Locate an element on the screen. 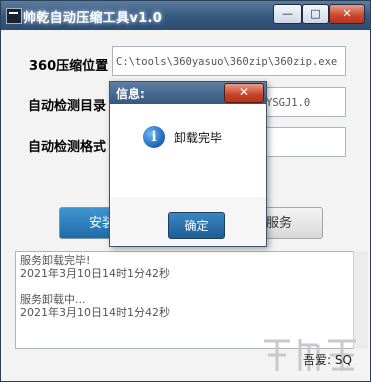 The width and height of the screenshot is (371, 382). path-label: 360压缩位置 is located at coordinates (69, 66).